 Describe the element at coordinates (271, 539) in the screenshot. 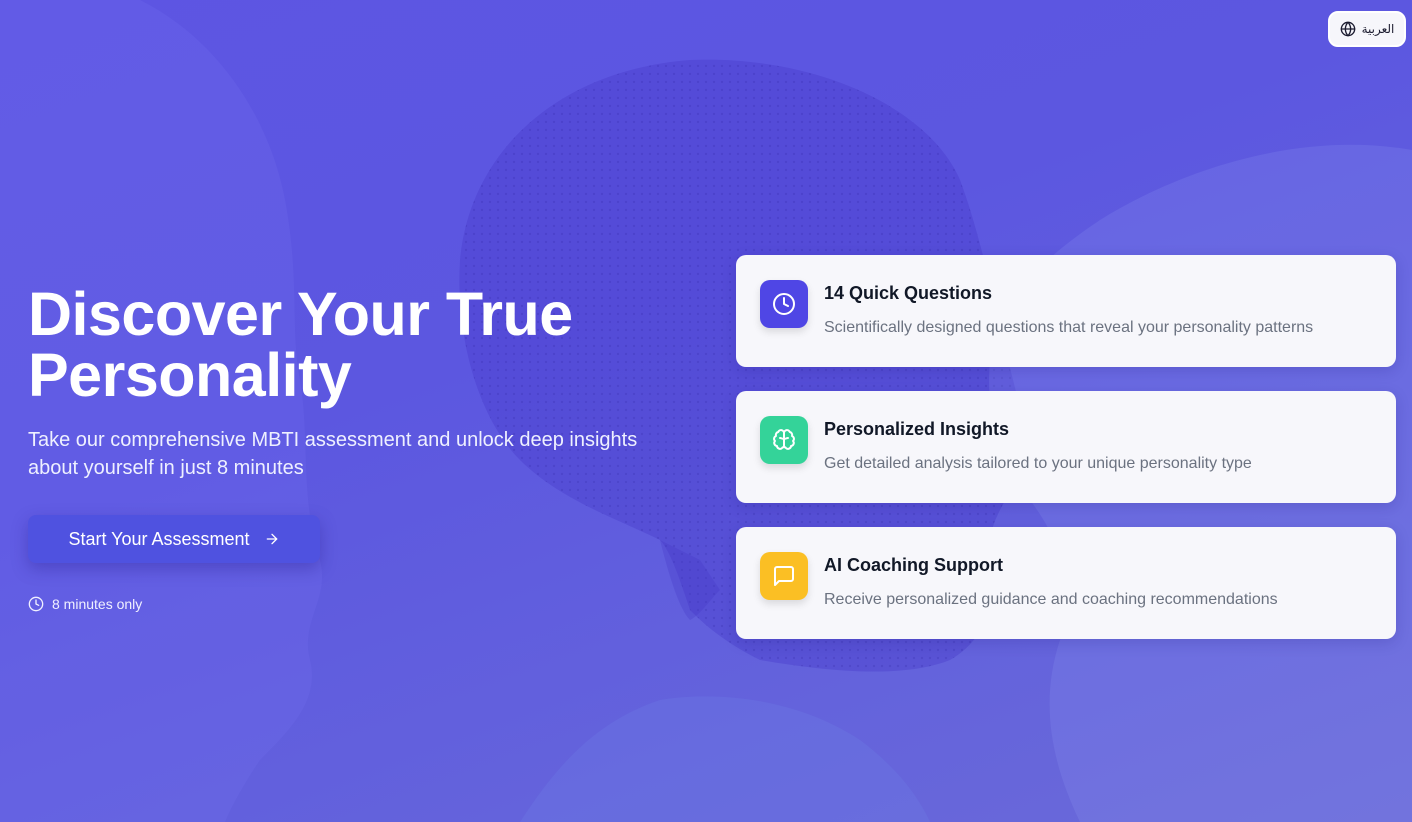

I see `arrow-right-icon` at that location.